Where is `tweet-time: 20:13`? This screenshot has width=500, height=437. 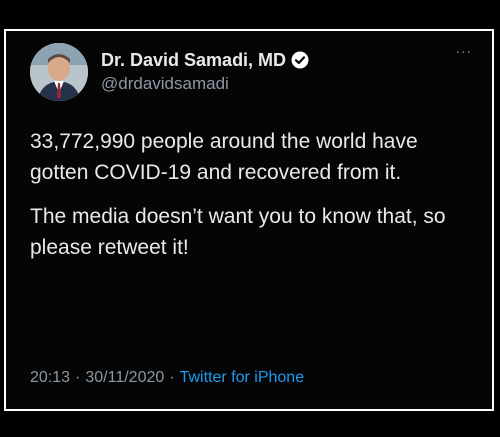
tweet-time: 20:13 is located at coordinates (50, 377).